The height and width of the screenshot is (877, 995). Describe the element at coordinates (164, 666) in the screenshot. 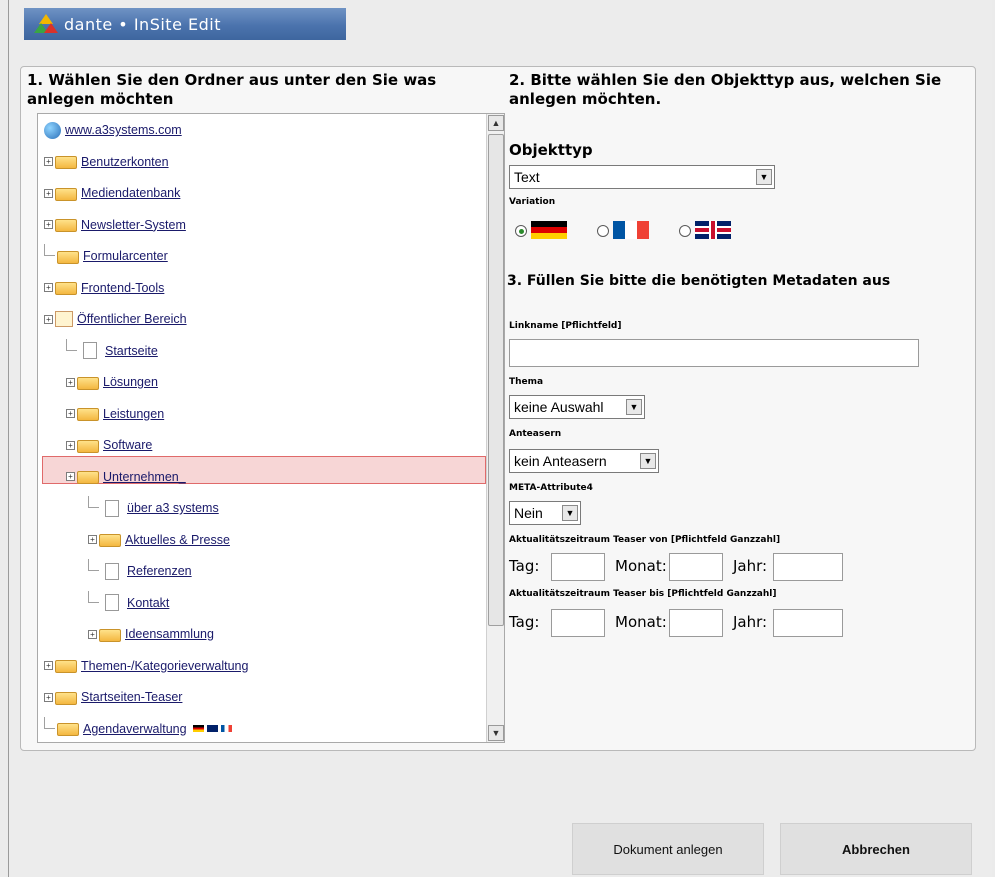

I see `tree-item-label: Themen-/Kategorieverwaltung` at that location.